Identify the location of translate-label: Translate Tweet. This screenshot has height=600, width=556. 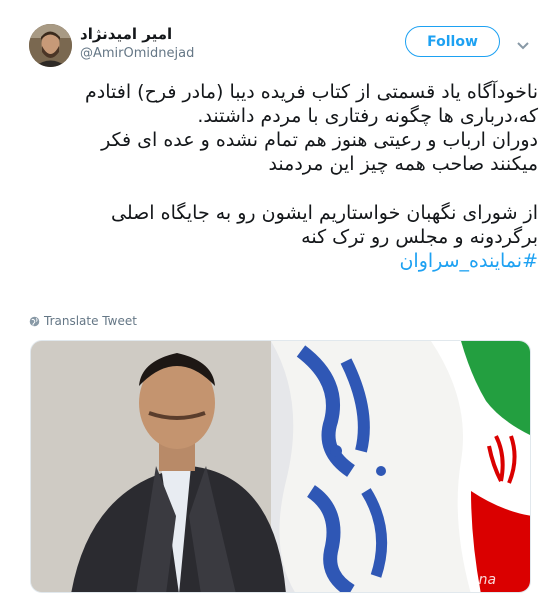
(90, 321).